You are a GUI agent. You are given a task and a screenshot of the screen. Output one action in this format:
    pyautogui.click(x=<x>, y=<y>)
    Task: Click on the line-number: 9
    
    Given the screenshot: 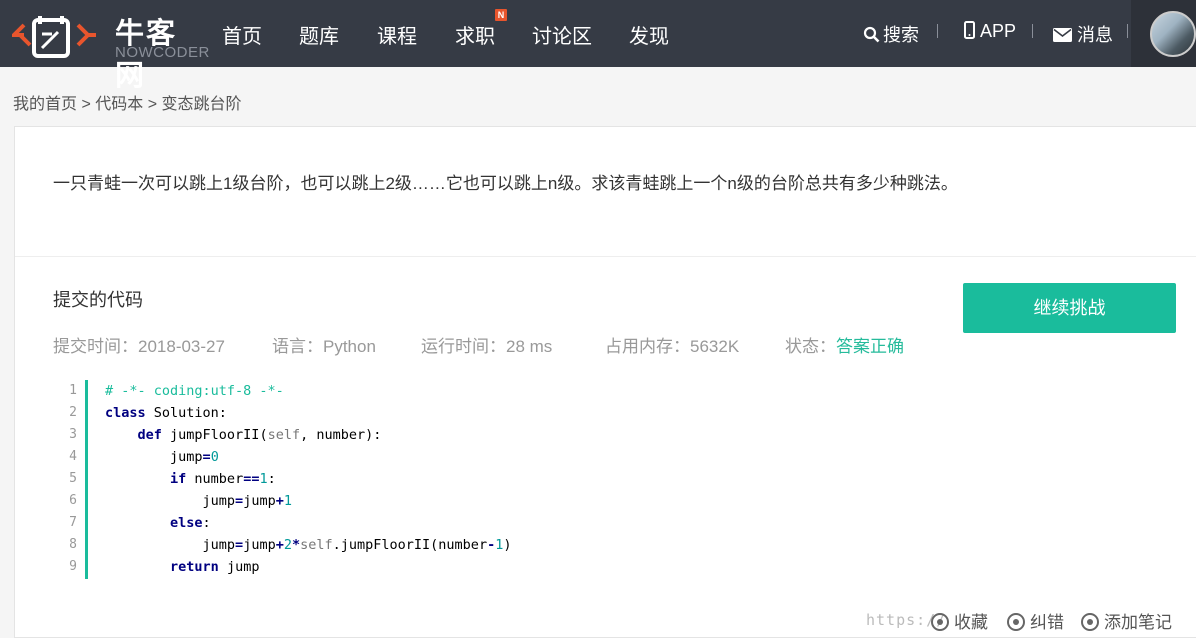 What is the action you would take?
    pyautogui.click(x=73, y=566)
    